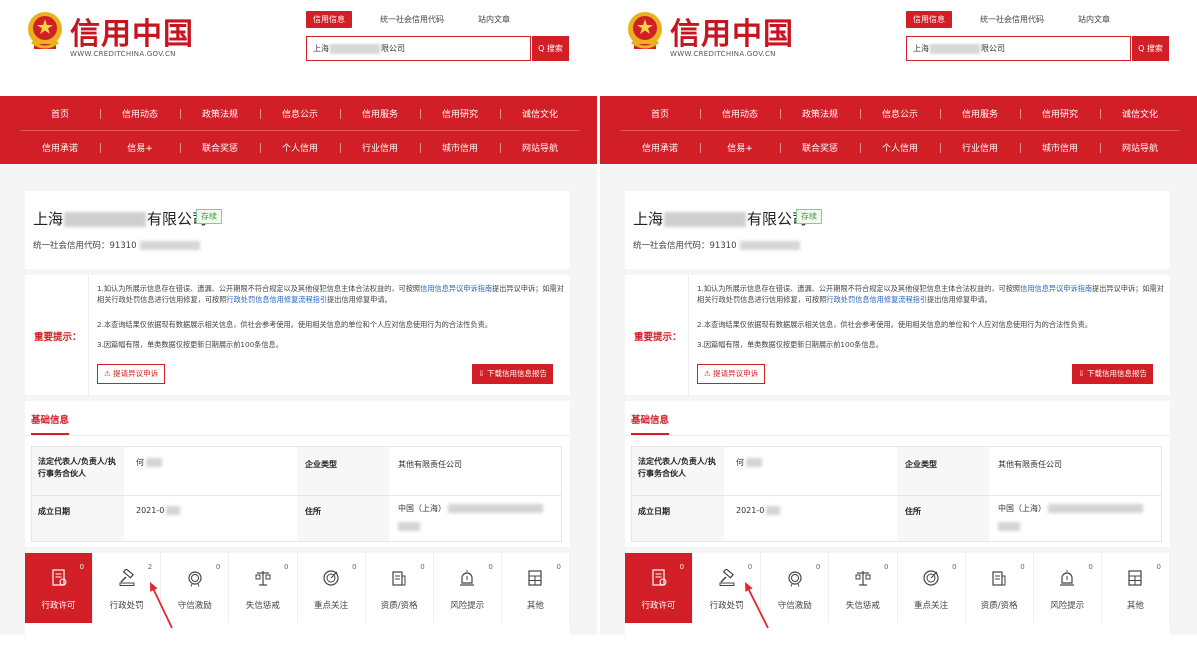  Describe the element at coordinates (658, 606) in the screenshot. I see `category-label: 行政许可` at that location.